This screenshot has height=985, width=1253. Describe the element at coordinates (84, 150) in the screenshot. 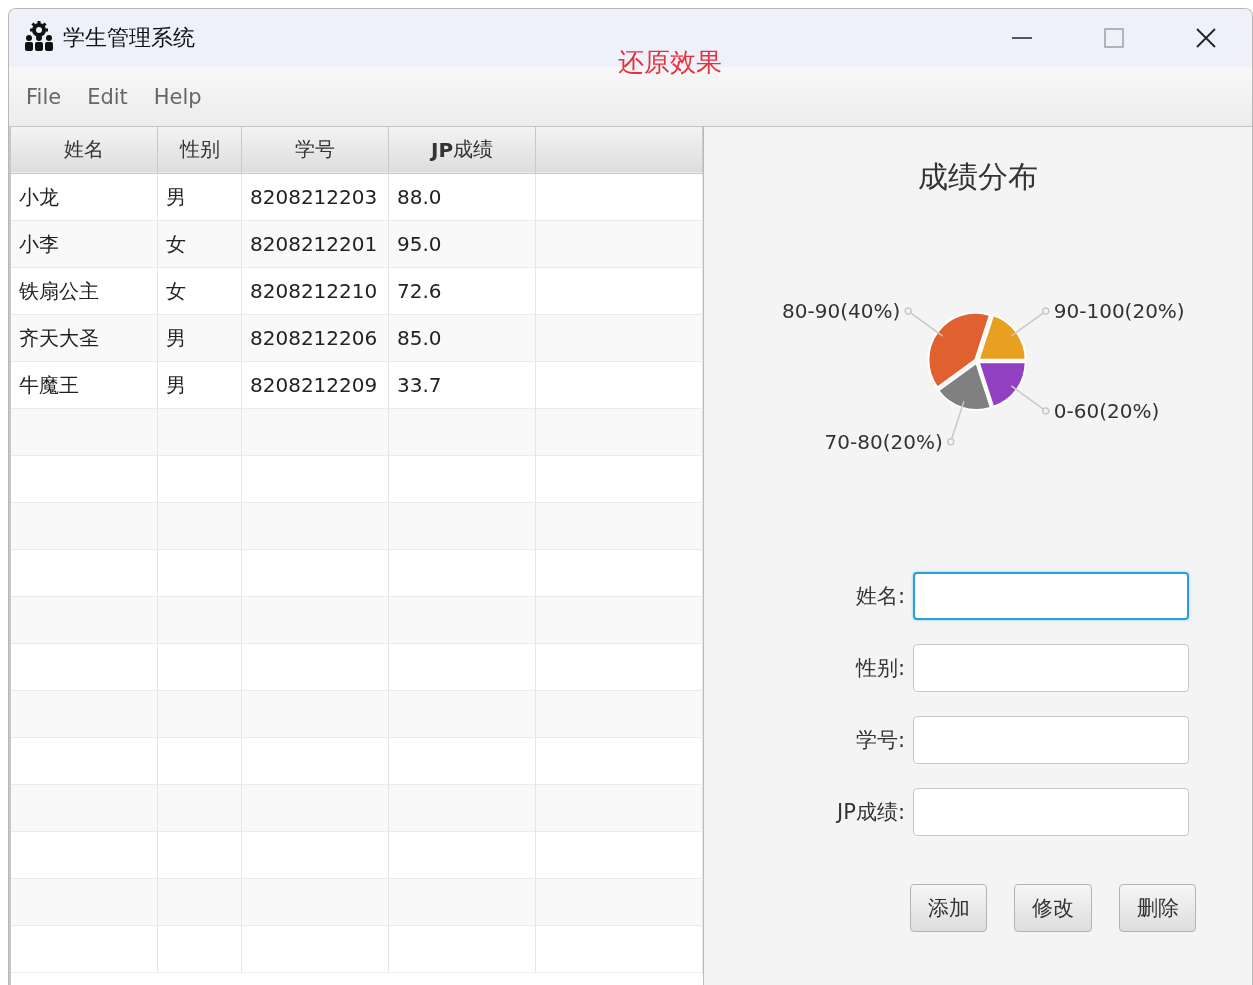

I see `column-header: 姓名` at that location.